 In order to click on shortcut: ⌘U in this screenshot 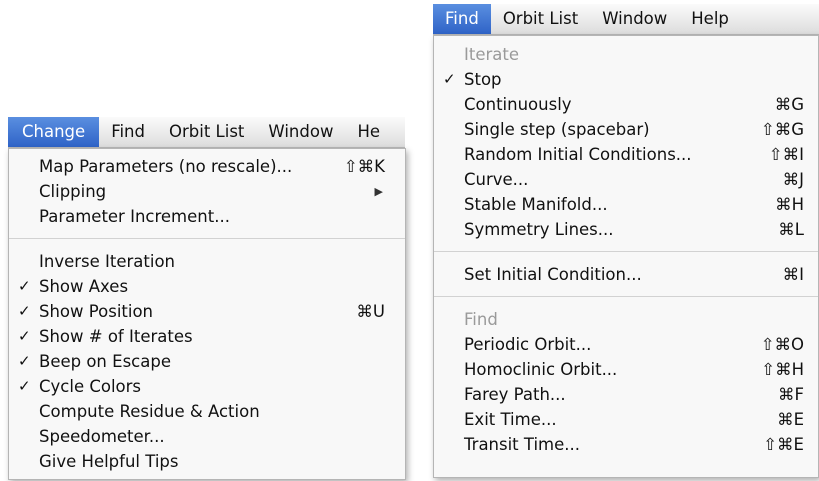, I will do `click(370, 311)`.